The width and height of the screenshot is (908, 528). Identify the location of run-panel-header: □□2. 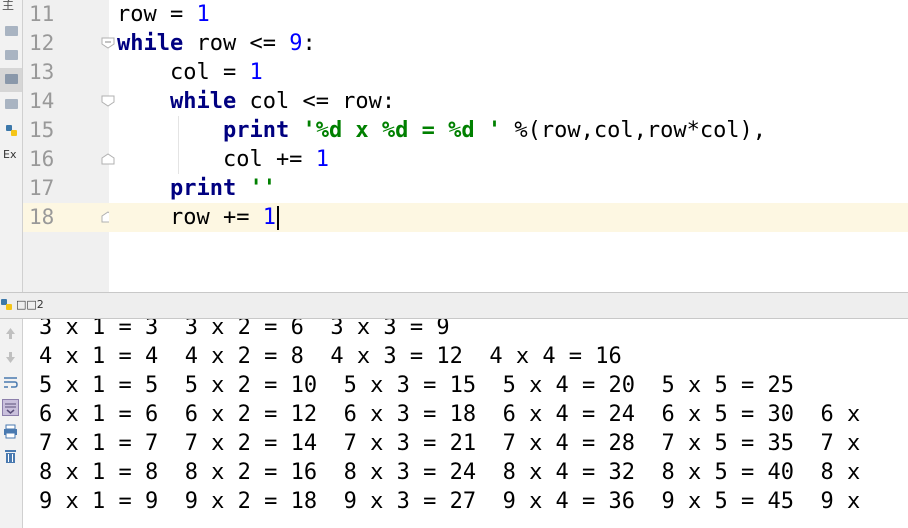
(454, 305).